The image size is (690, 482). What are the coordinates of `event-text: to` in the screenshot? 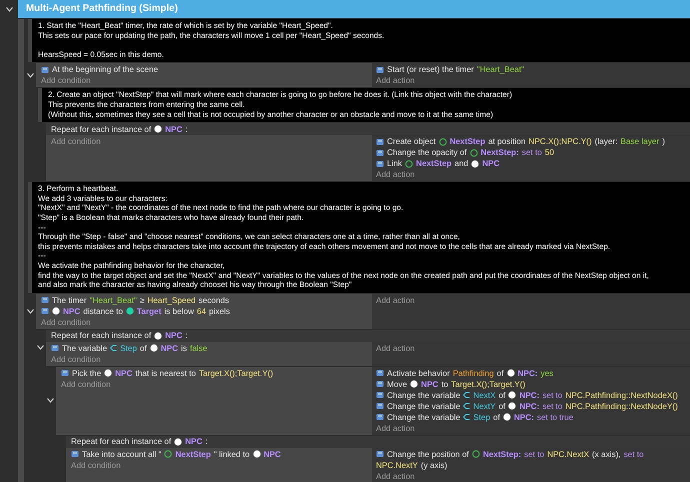 It's located at (444, 384).